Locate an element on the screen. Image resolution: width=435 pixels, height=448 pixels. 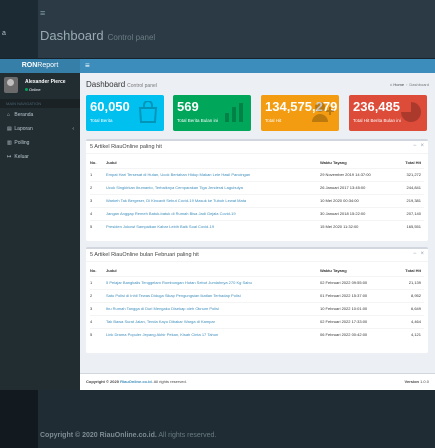
sign-out-icon: ↦ is located at coordinates (9, 157).